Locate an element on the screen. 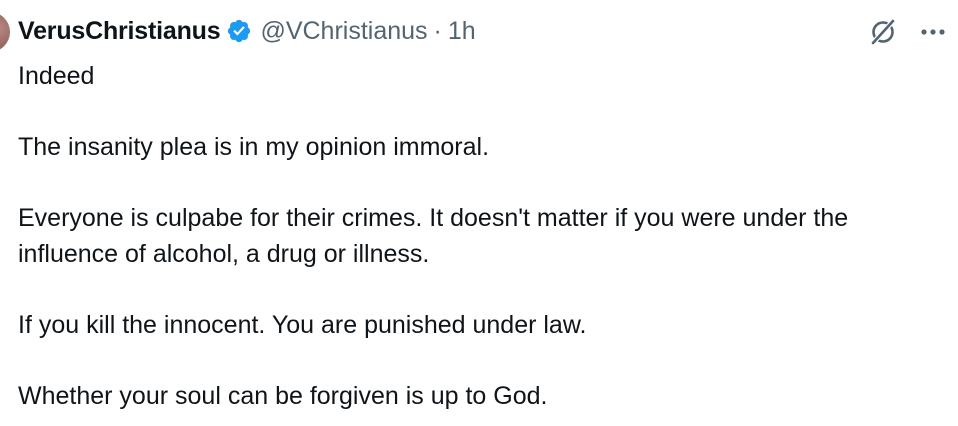 The width and height of the screenshot is (958, 426). author-display-name: VerusChristianus is located at coordinates (119, 31).